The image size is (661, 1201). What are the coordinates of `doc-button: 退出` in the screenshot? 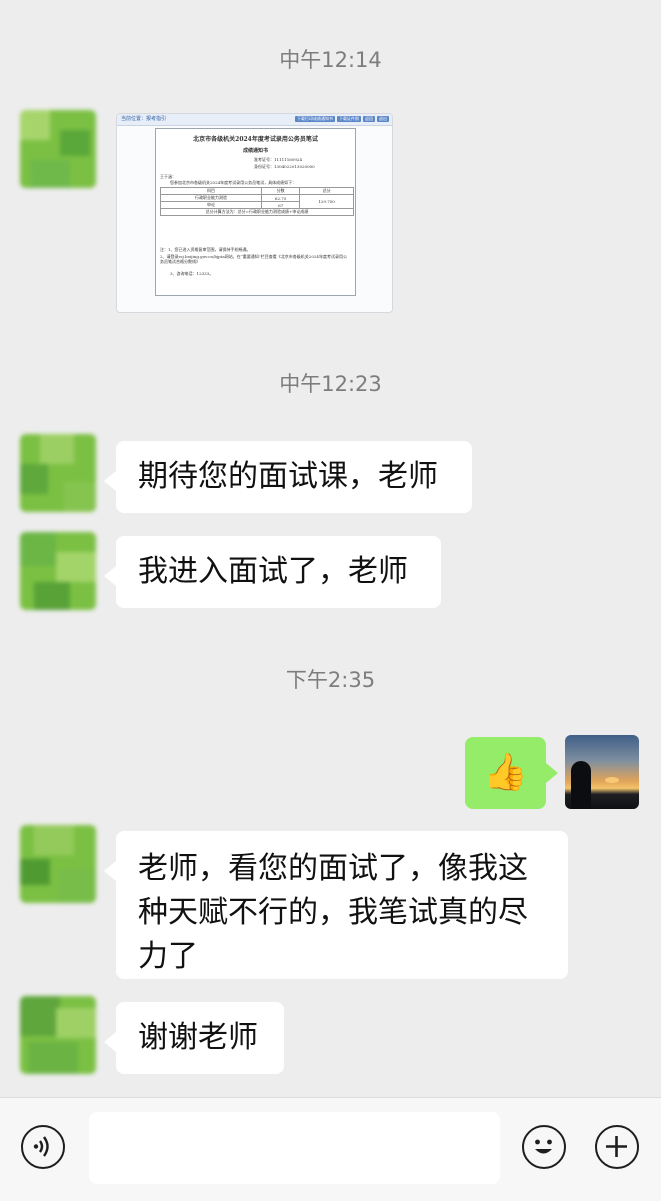 It's located at (383, 119).